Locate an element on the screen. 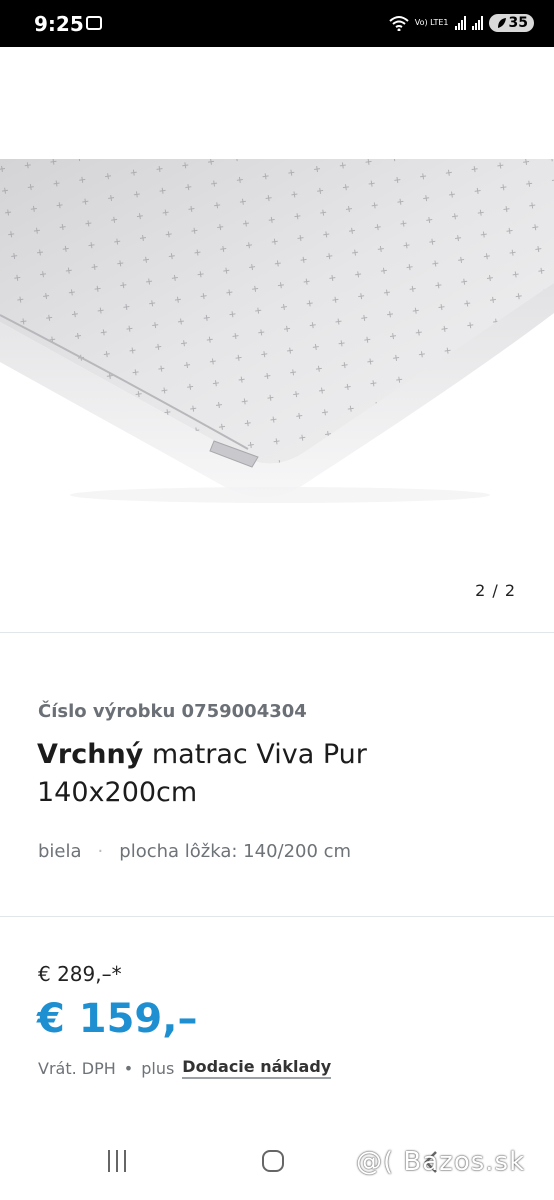 Image resolution: width=554 pixels, height=1200 pixels. wifi-icon is located at coordinates (399, 23).